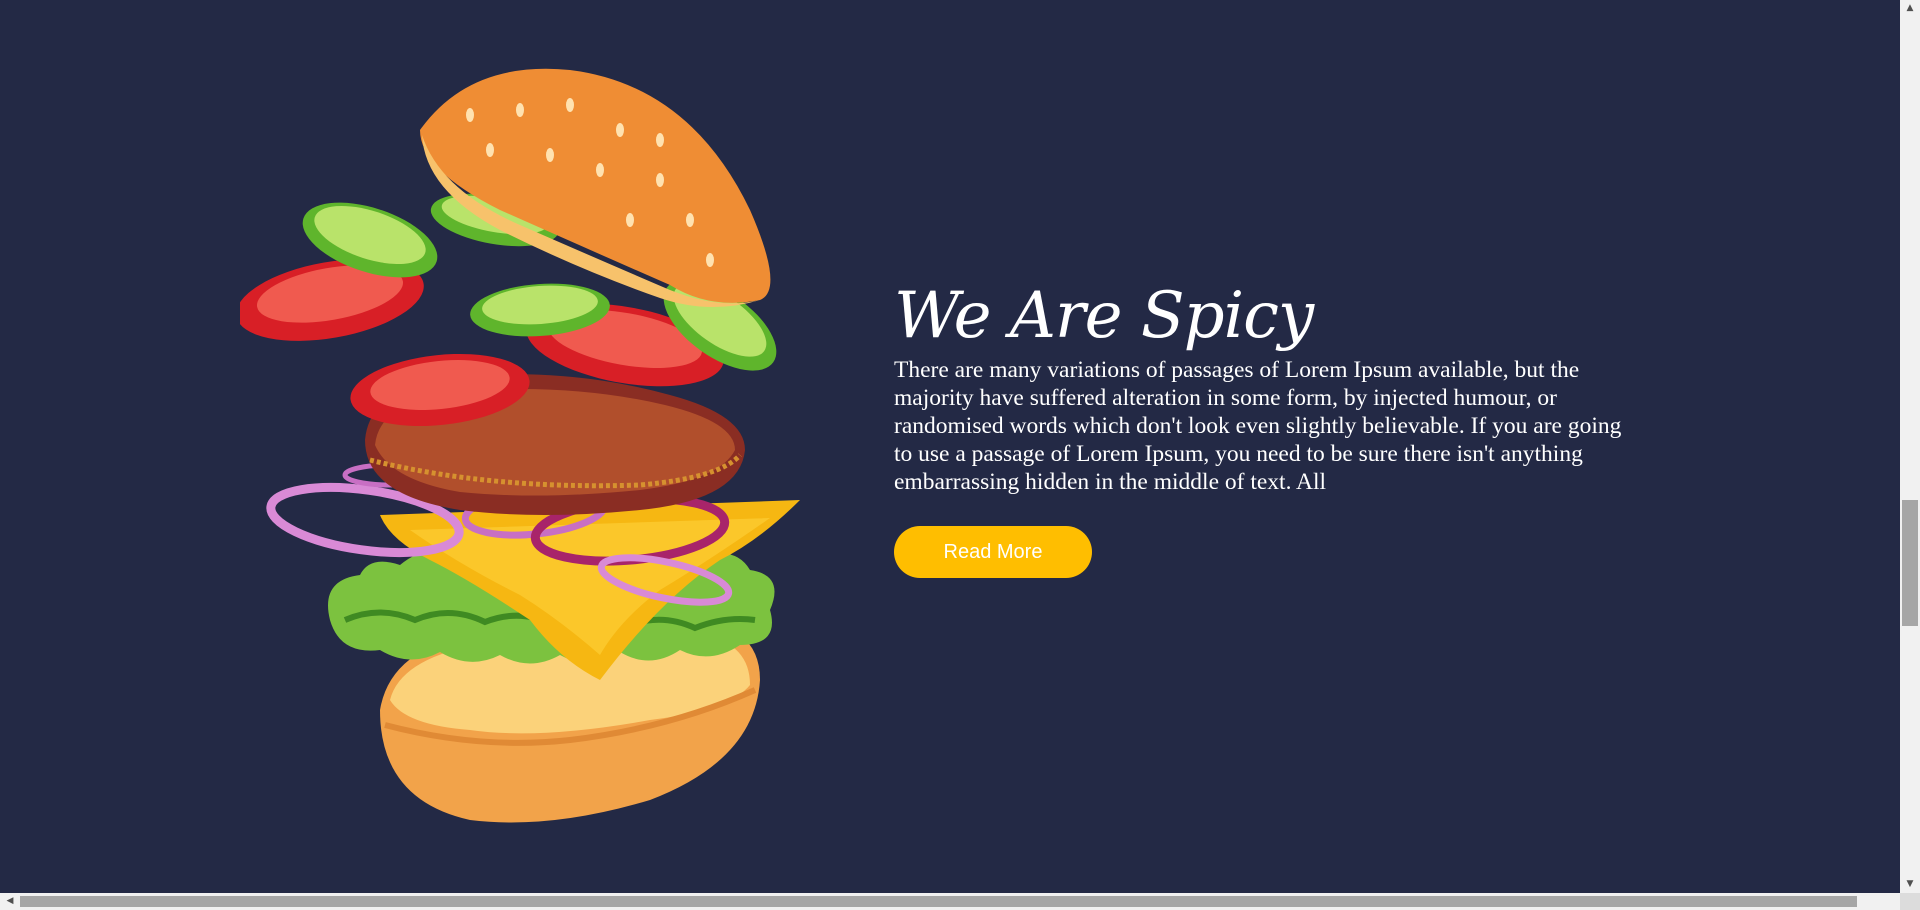 This screenshot has height=910, width=1920. Describe the element at coordinates (1910, 8) in the screenshot. I see `scroll-up-arrow-icon: ▲` at that location.